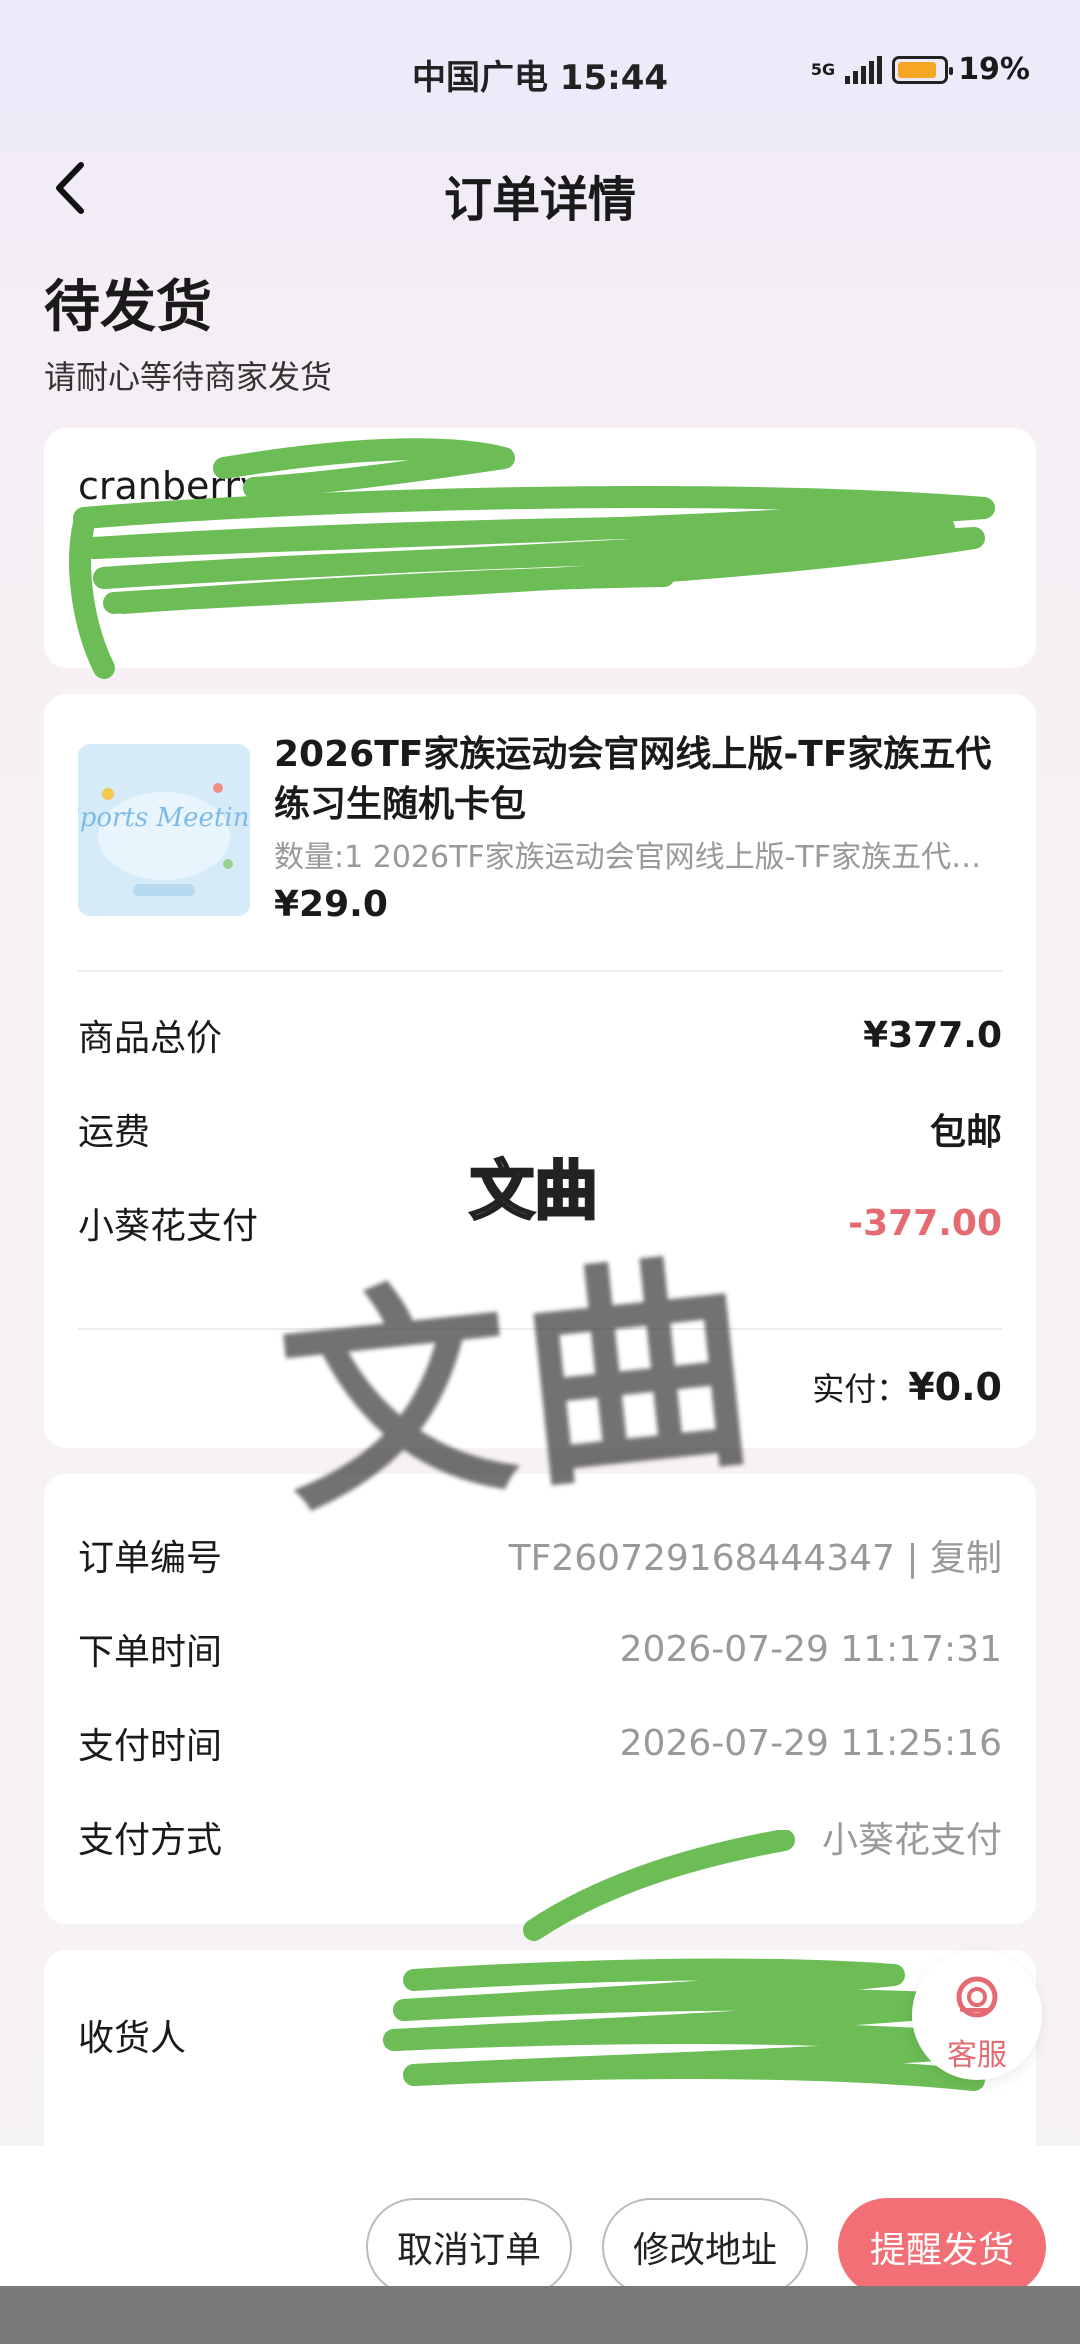  Describe the element at coordinates (955, 1387) in the screenshot. I see `paid-value: ¥0.0` at that location.